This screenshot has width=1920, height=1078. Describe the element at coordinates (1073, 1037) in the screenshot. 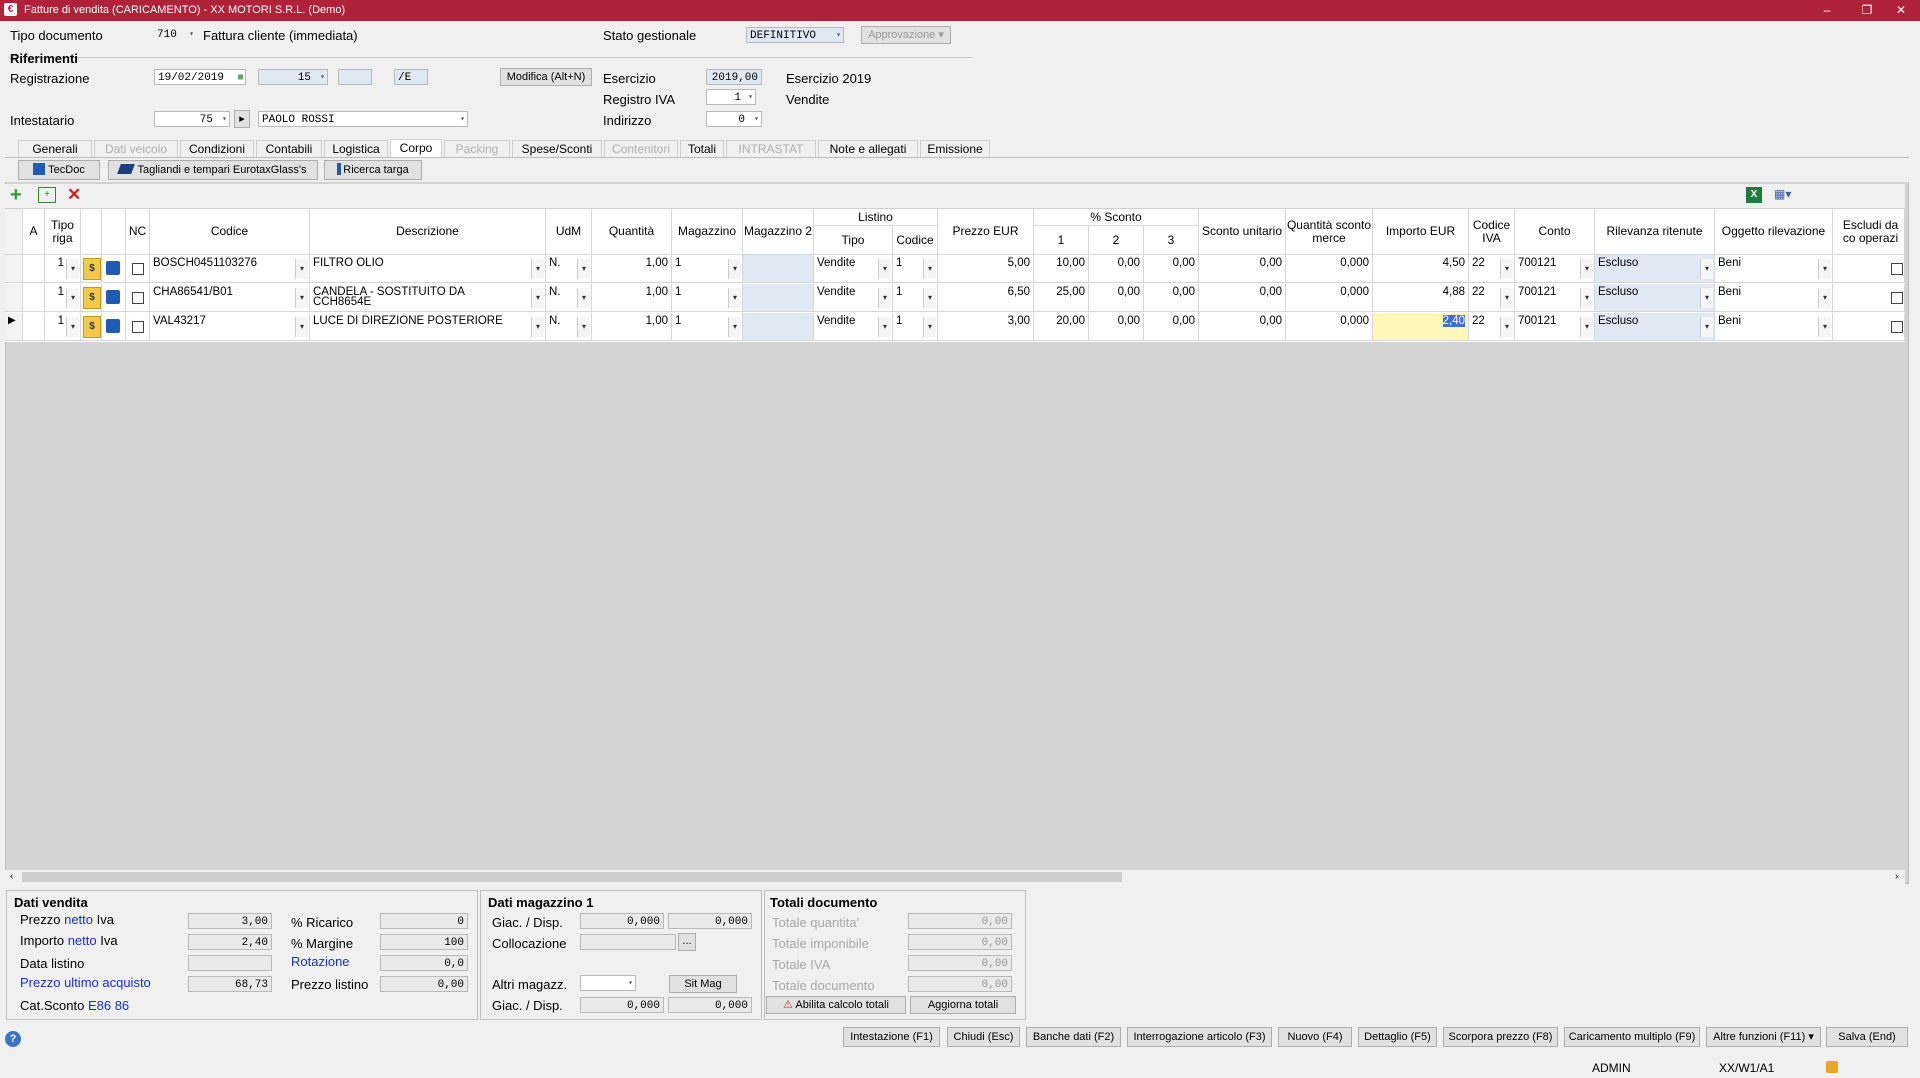

I see `banche-dati-button: Banche dati (F2)` at that location.